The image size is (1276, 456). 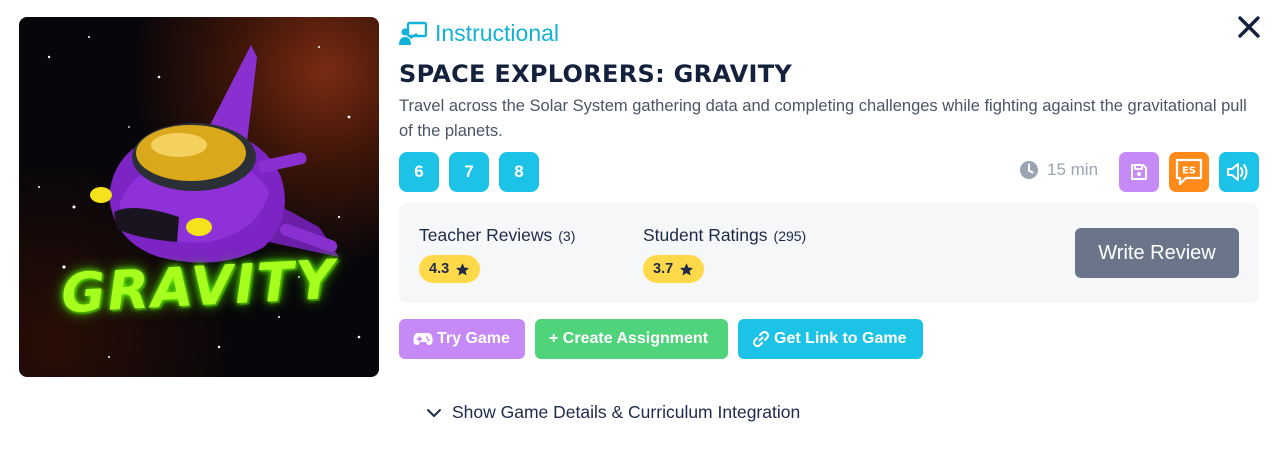 I want to click on duration-text: 15 min, so click(x=1073, y=169).